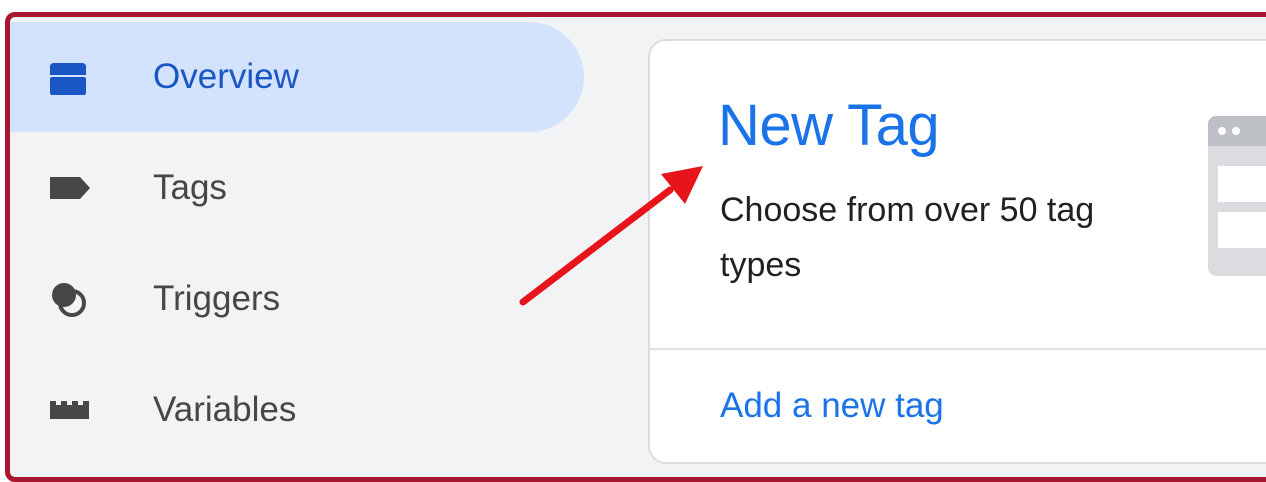  What do you see at coordinates (832, 406) in the screenshot?
I see `add-new-tag-link: Add a new tag` at bounding box center [832, 406].